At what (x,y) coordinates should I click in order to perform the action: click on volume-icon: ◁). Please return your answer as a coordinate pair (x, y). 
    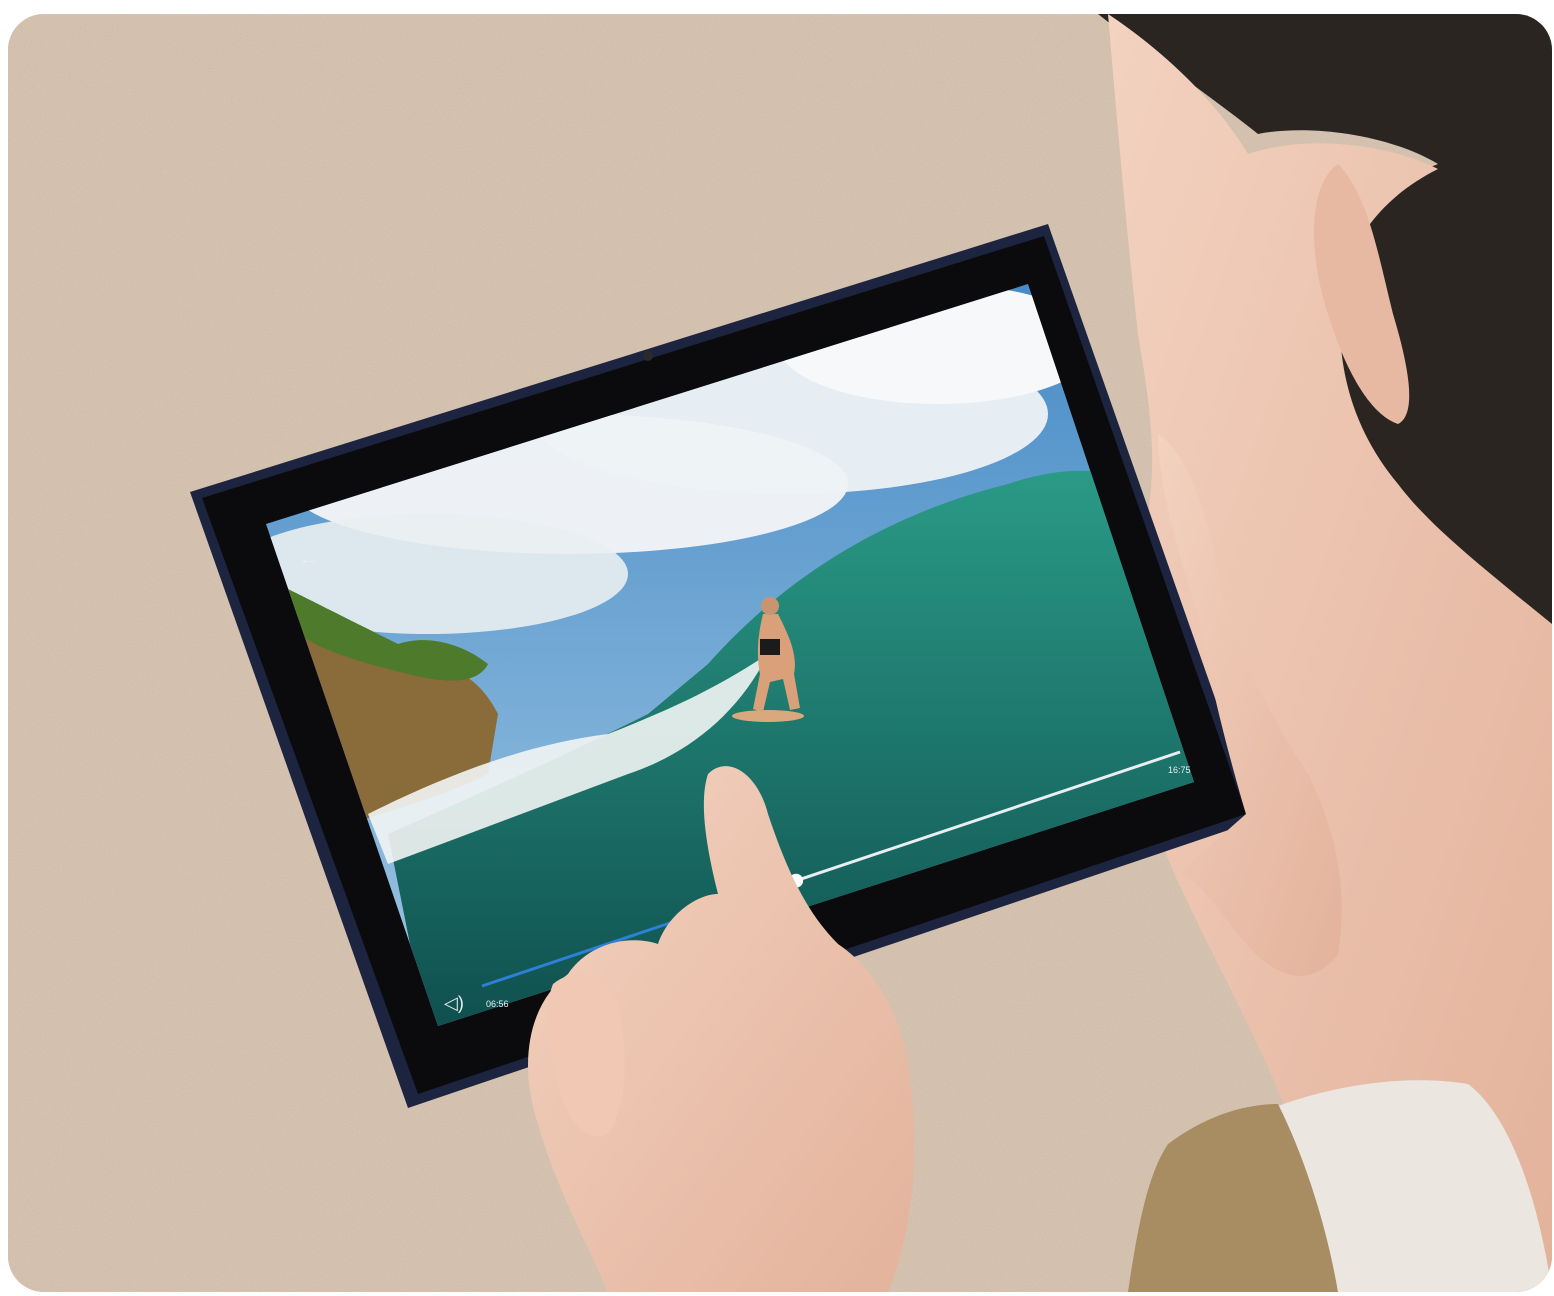
    Looking at the image, I should click on (454, 1003).